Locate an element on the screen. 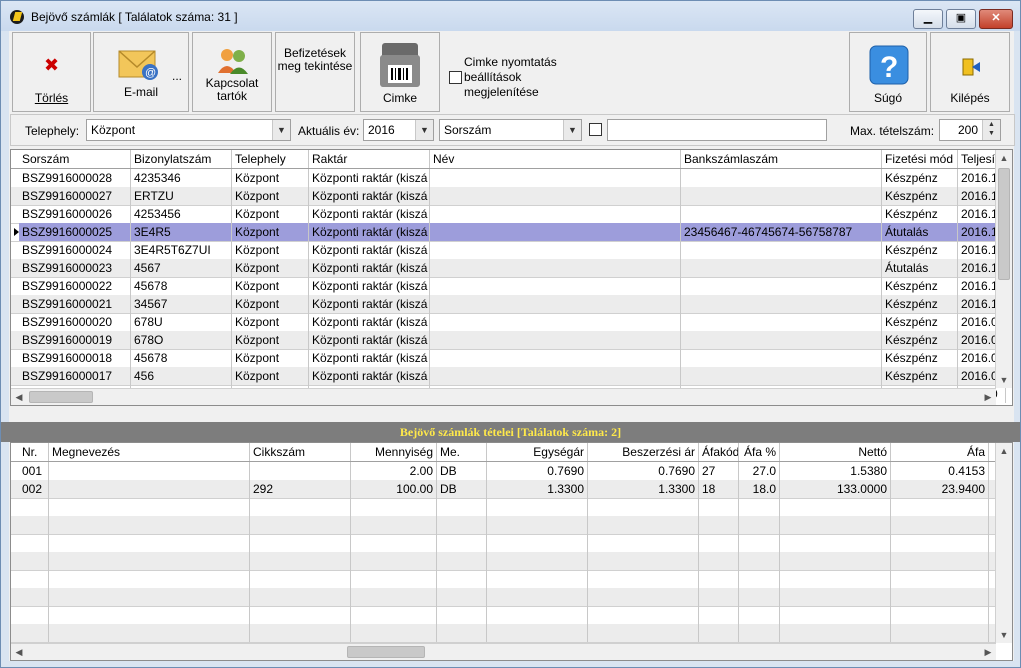 This screenshot has height=668, width=1021. delete-label: Törlés is located at coordinates (51, 98).